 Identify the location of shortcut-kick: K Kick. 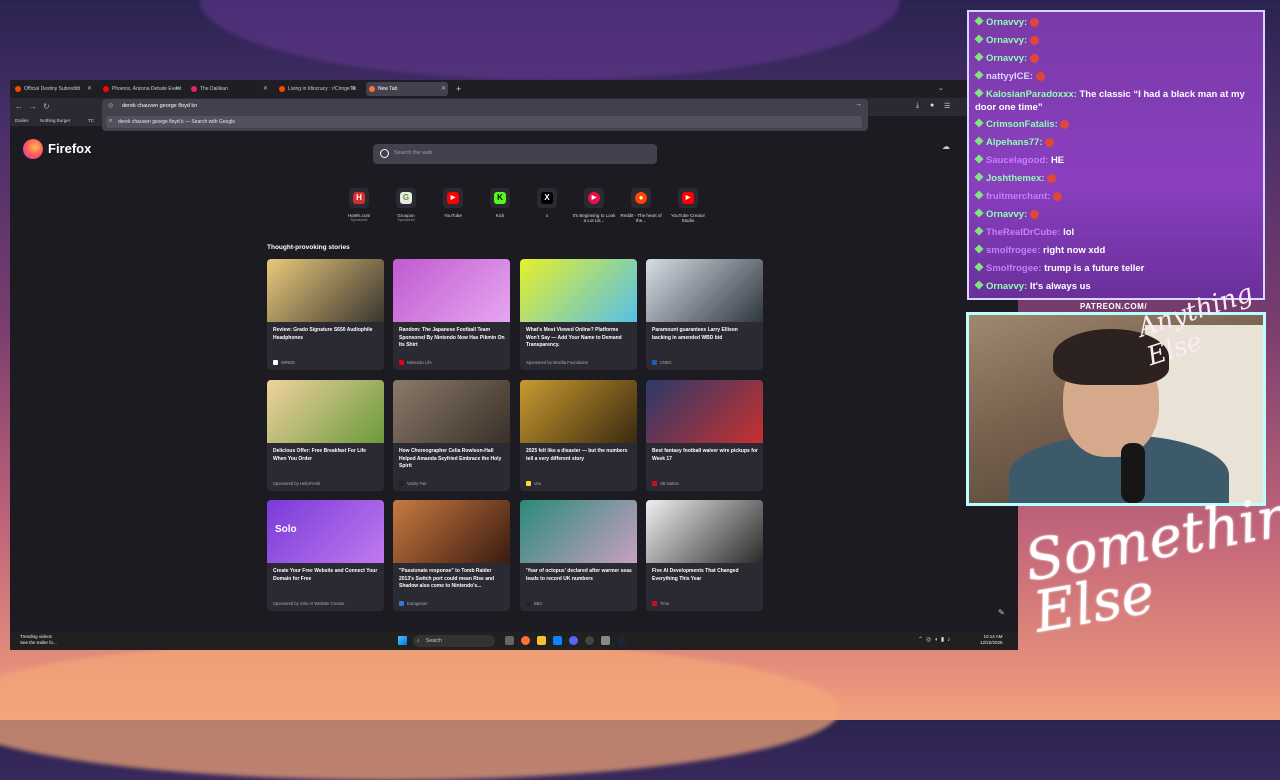
(500, 203).